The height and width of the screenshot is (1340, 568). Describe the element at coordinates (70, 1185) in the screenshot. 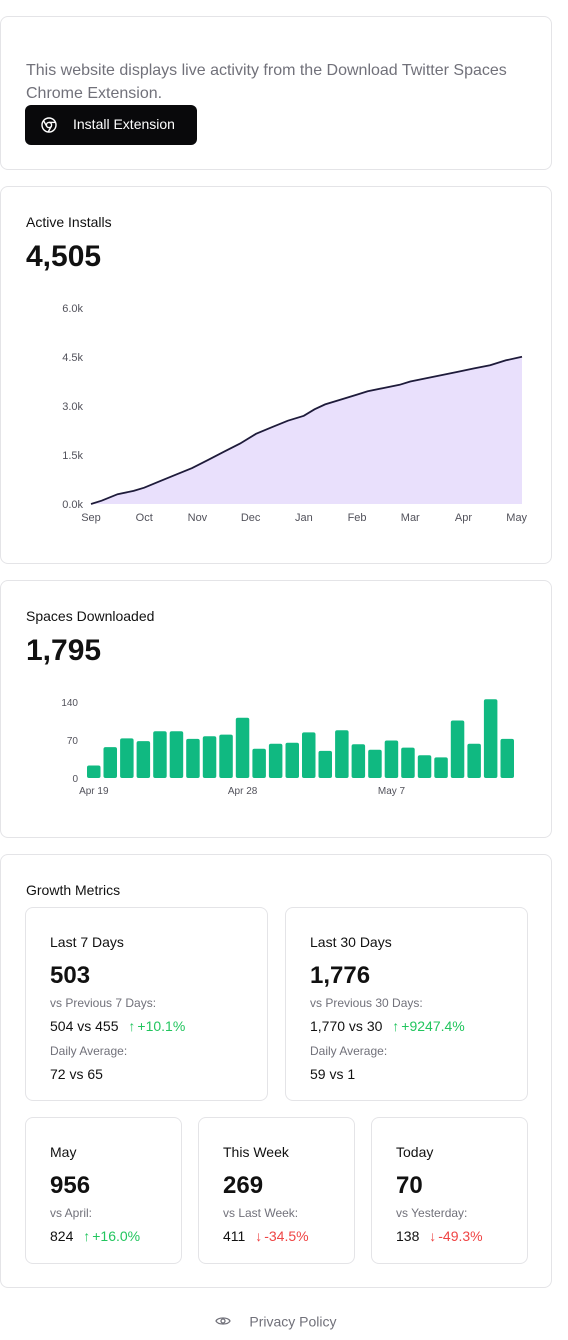

I see `metric-value: 956` at that location.